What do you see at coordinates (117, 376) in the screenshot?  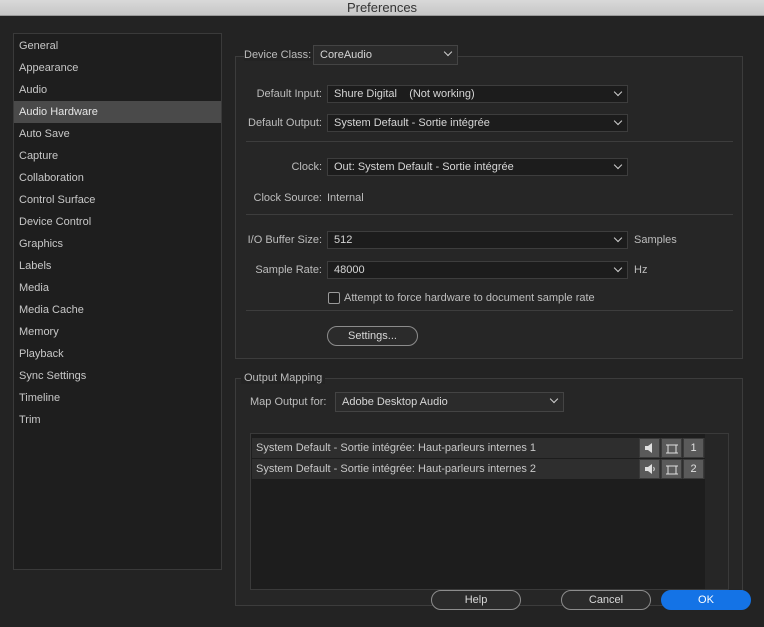 I see `sidebar-item-sync-settings: Sync Settings` at bounding box center [117, 376].